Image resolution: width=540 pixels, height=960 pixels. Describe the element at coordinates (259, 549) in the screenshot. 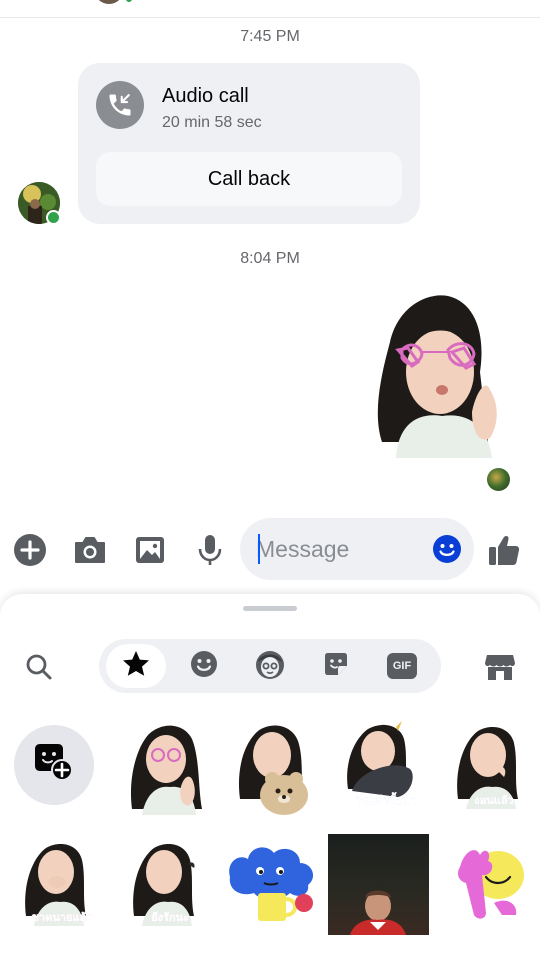

I see `text-caret` at that location.